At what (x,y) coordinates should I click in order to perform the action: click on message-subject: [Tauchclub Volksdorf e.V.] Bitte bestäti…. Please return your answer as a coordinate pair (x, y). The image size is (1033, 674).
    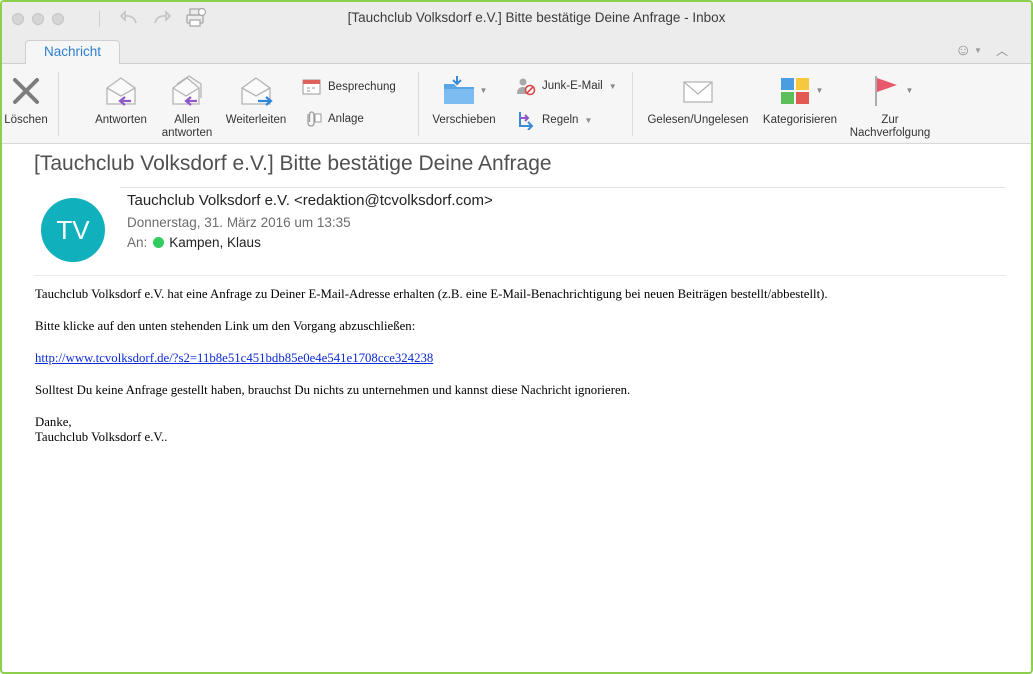
    Looking at the image, I should click on (293, 163).